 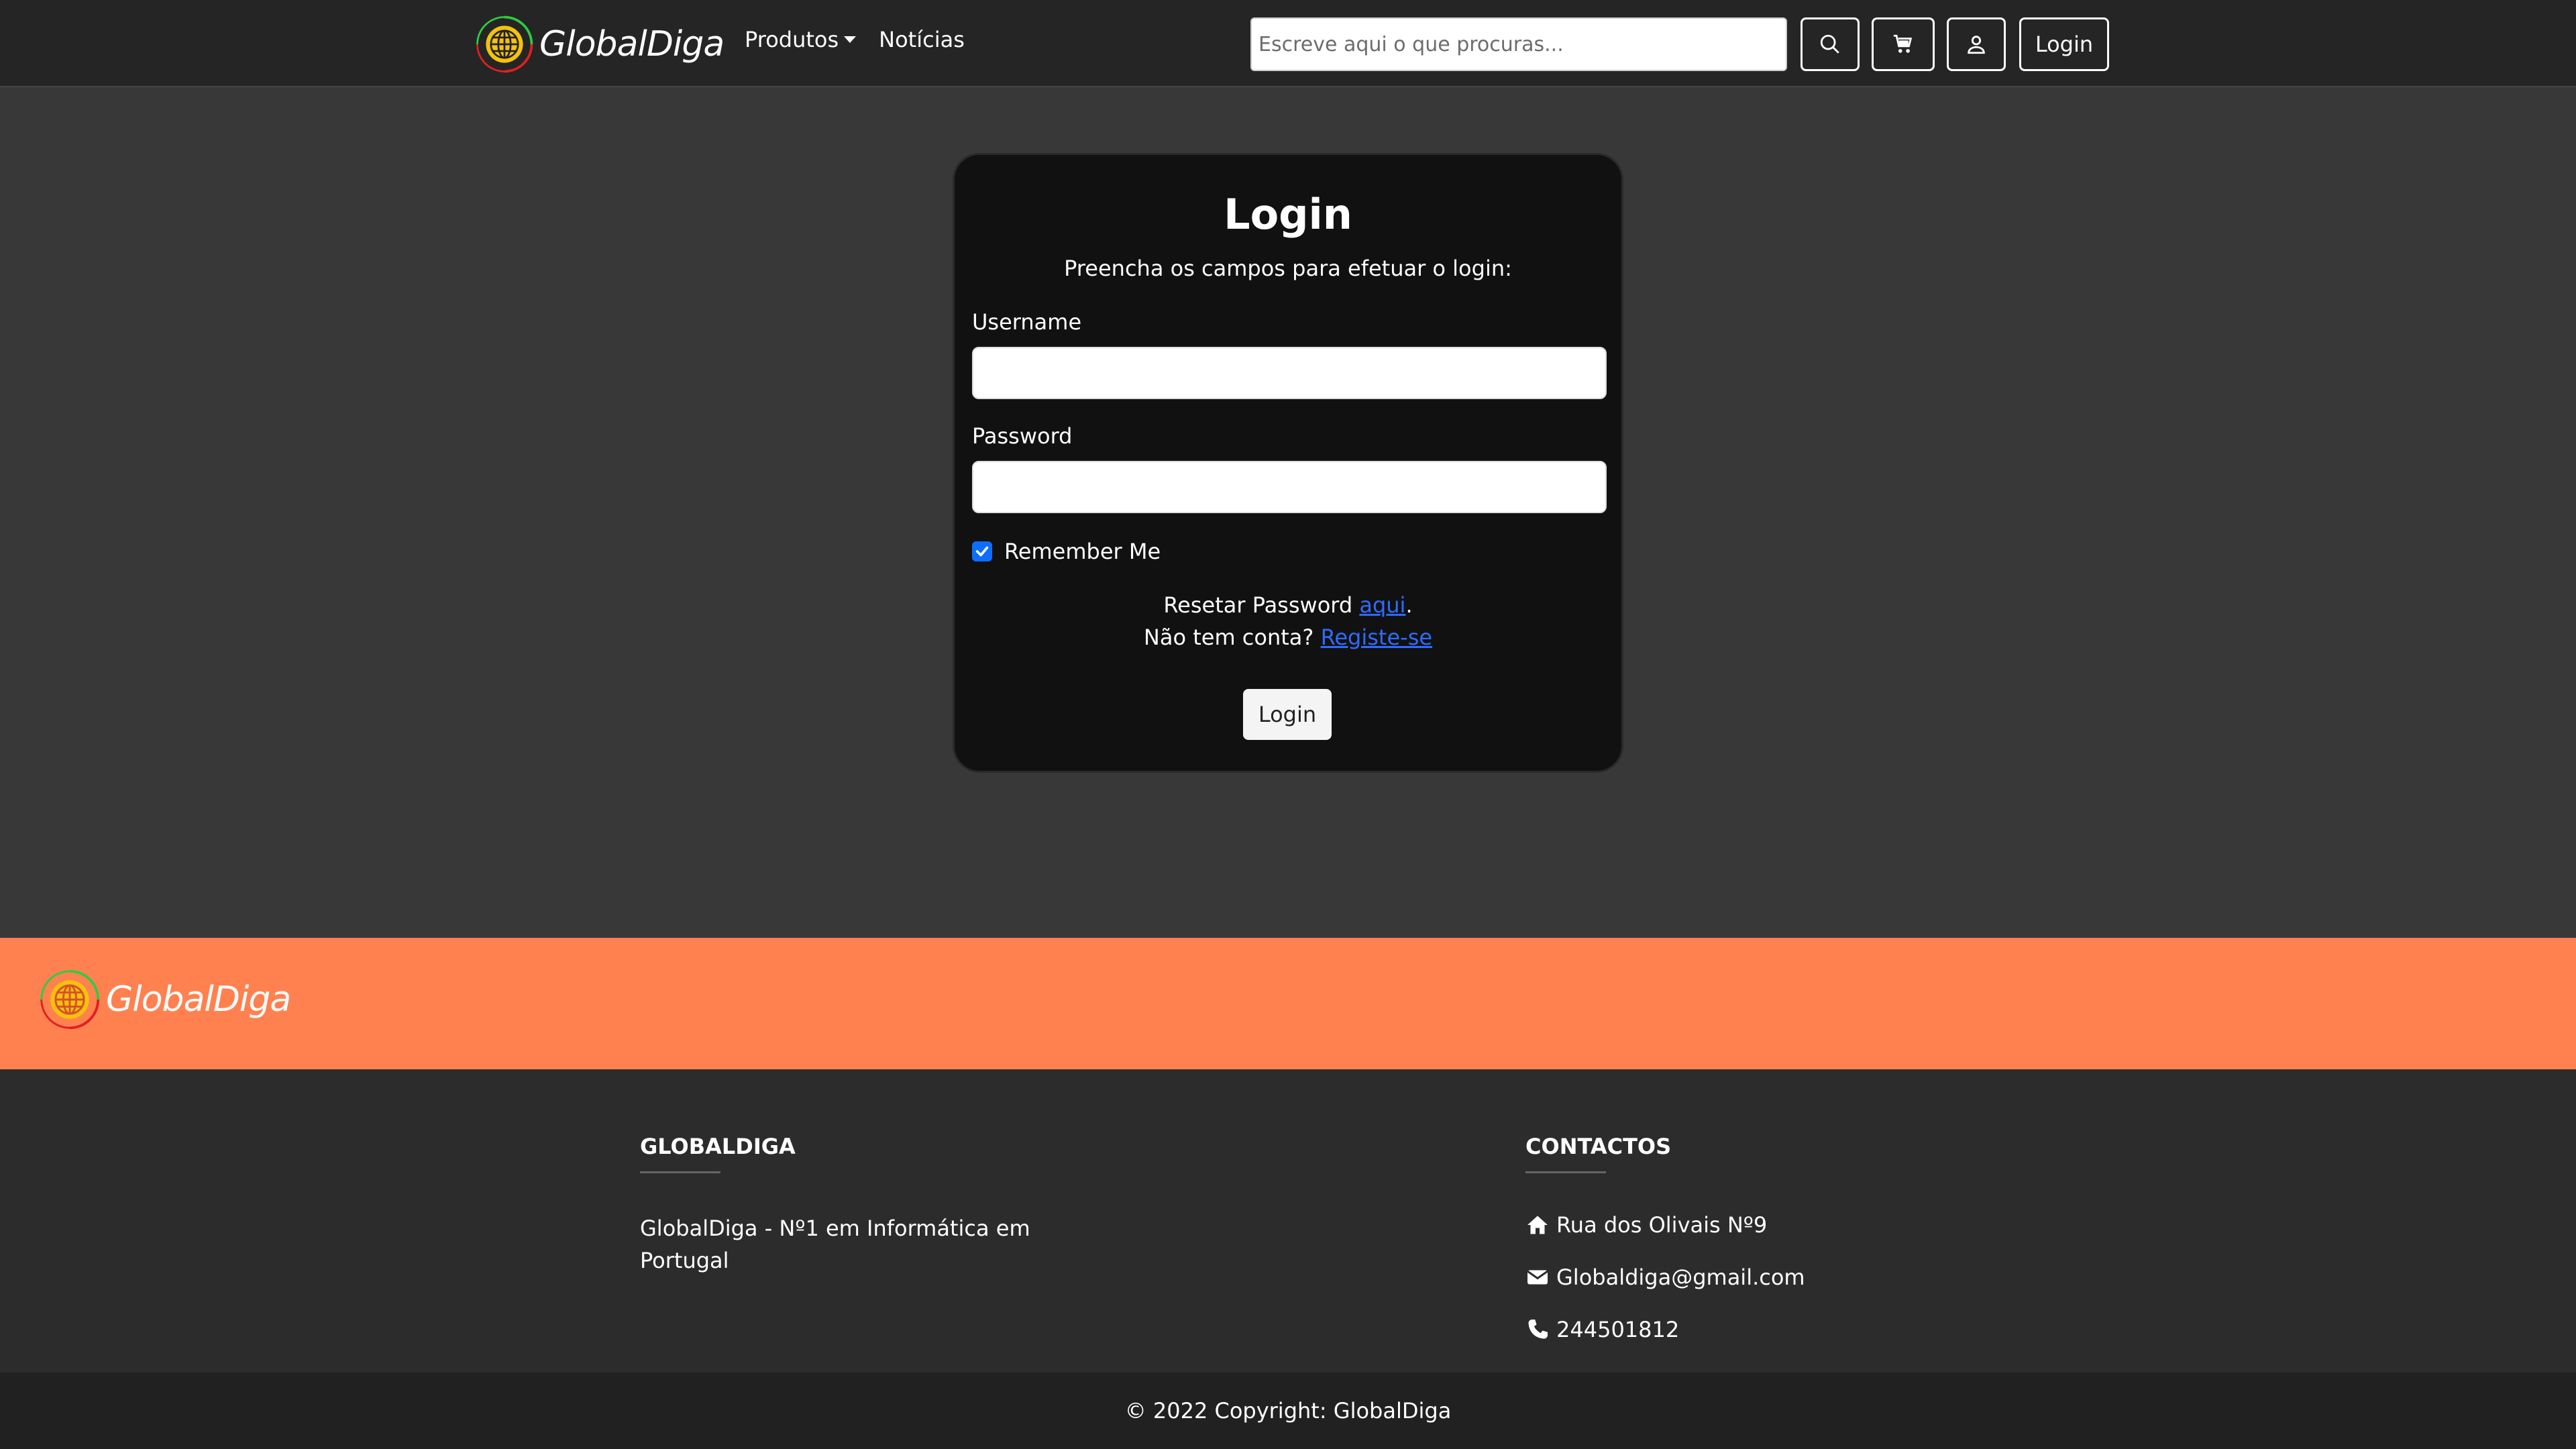 I want to click on search-icon, so click(x=1829, y=44).